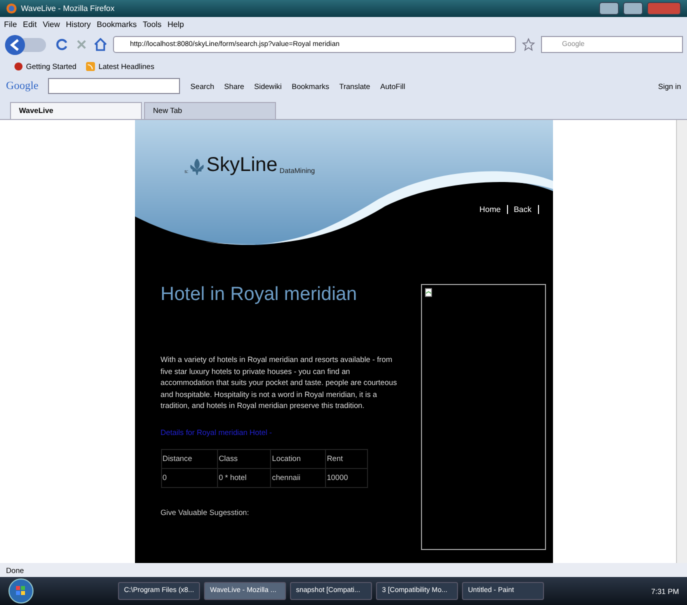 This screenshot has height=605, width=687. I want to click on nav-link: Home, so click(490, 209).